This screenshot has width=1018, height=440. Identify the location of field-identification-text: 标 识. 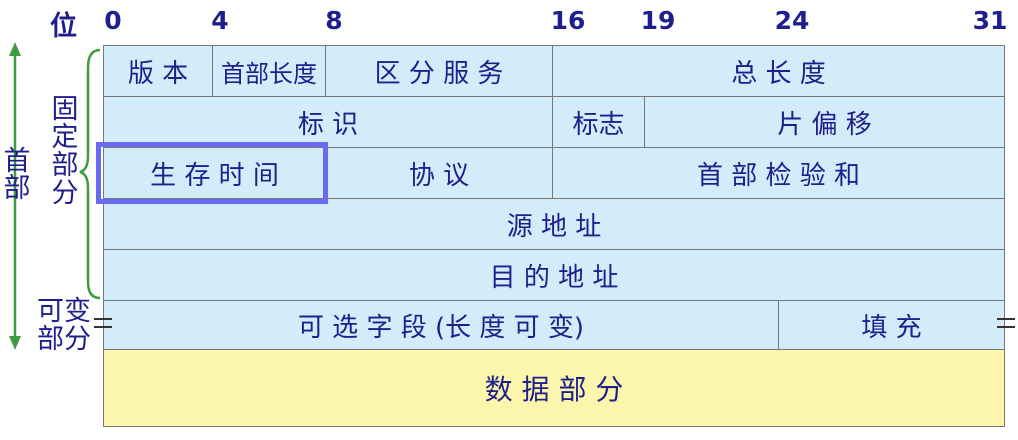
(328, 124).